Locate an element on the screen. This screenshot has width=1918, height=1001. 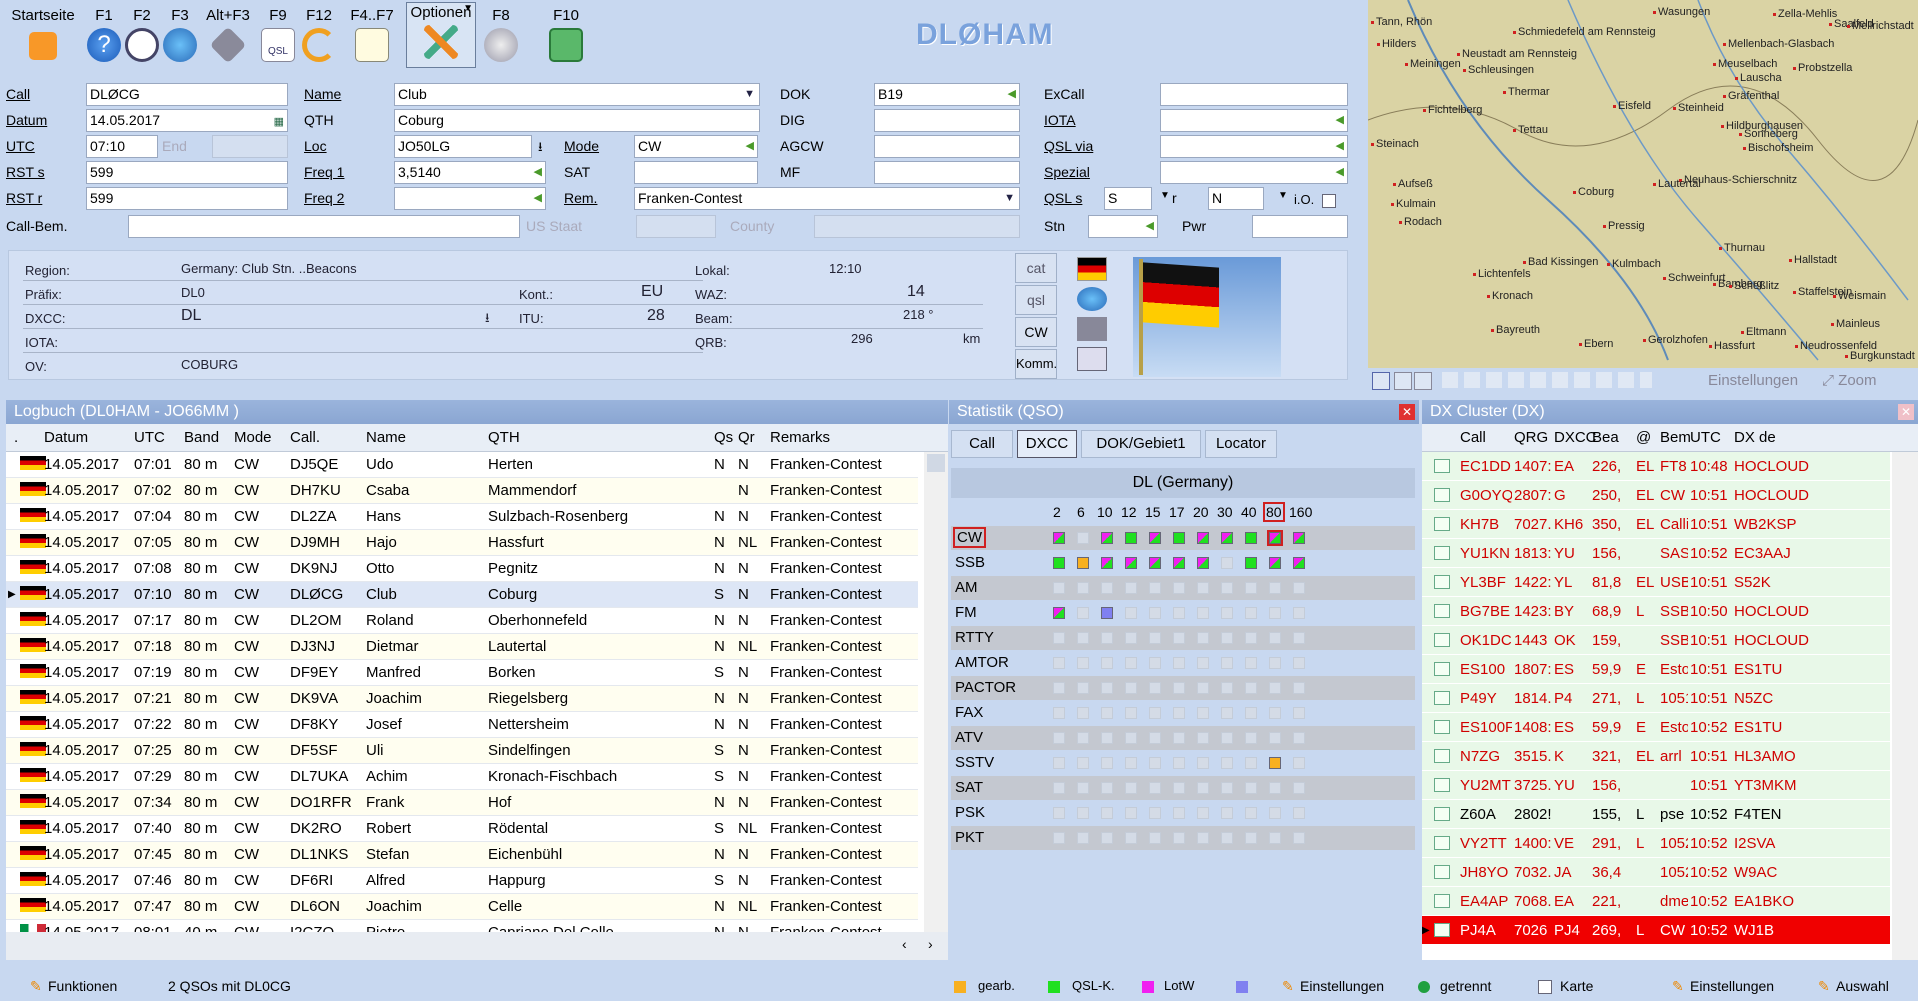
band-header: 10 is located at coordinates (1105, 512).